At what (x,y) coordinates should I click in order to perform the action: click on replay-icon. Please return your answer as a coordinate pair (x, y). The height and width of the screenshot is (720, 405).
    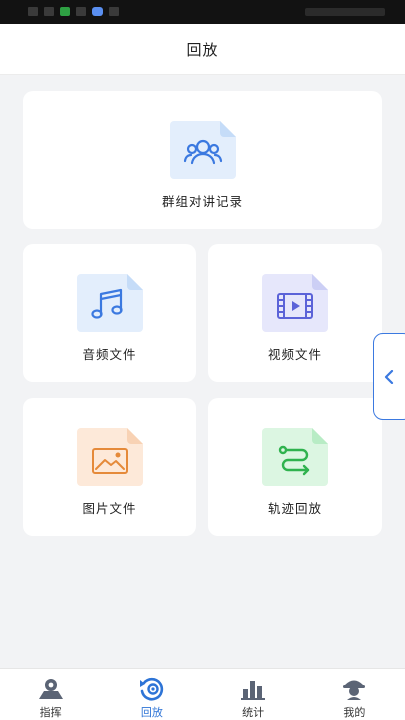
    Looking at the image, I should click on (151, 689).